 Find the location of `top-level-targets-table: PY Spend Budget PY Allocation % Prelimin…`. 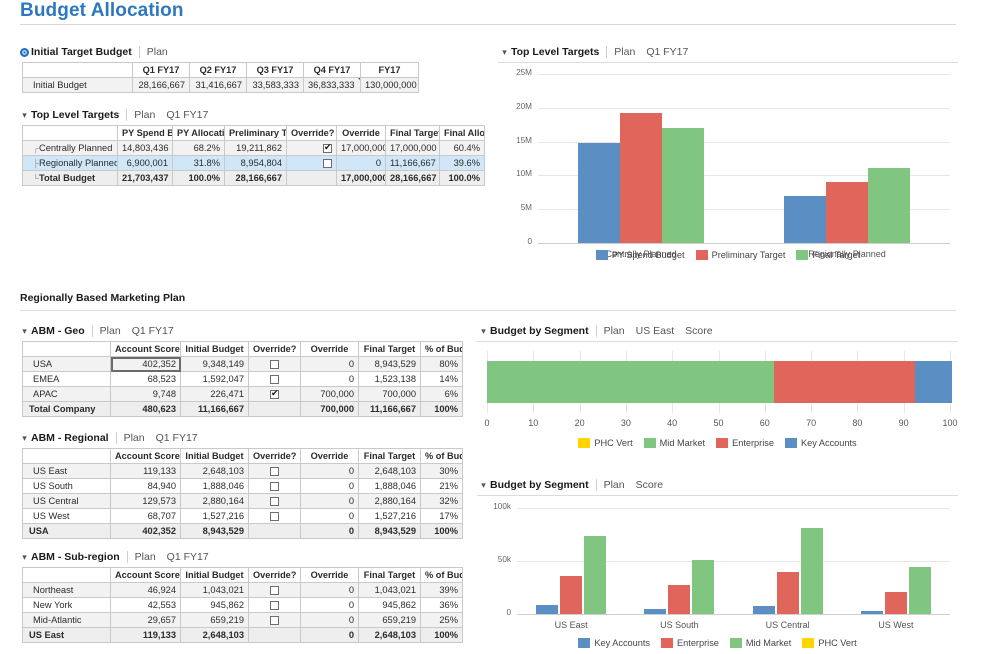

top-level-targets-table: PY Spend Budget PY Allocation % Prelimin… is located at coordinates (253, 155).